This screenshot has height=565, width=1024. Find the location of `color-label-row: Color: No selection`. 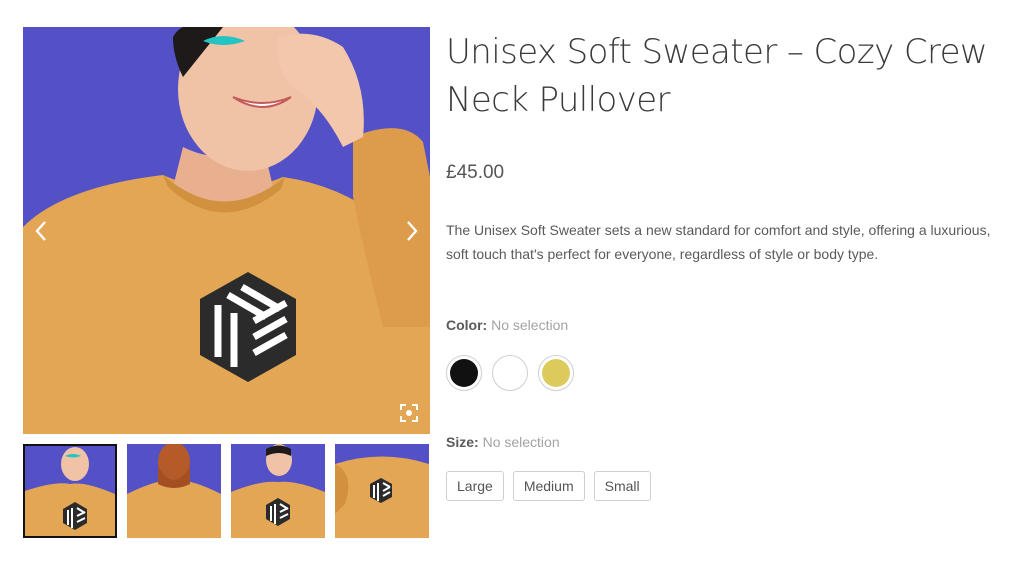

color-label-row: Color: No selection is located at coordinates (510, 325).